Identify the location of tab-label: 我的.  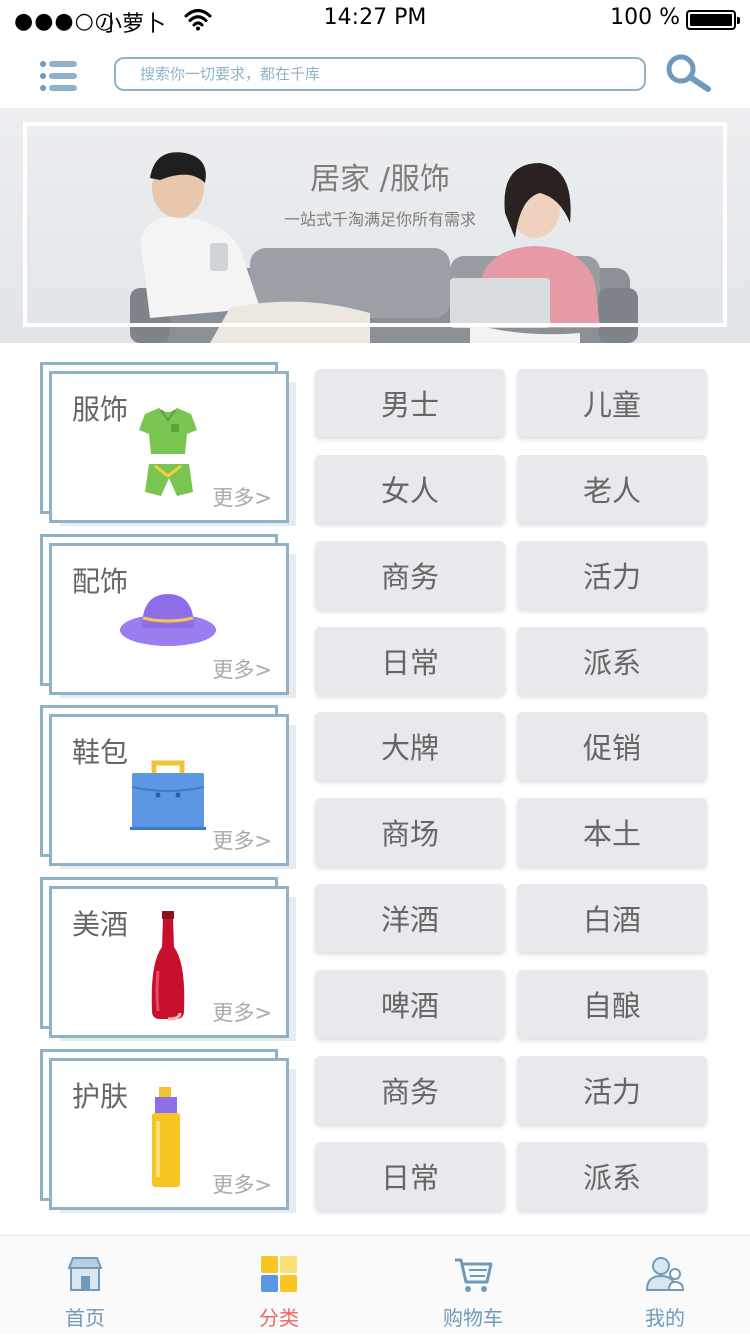
(665, 1318).